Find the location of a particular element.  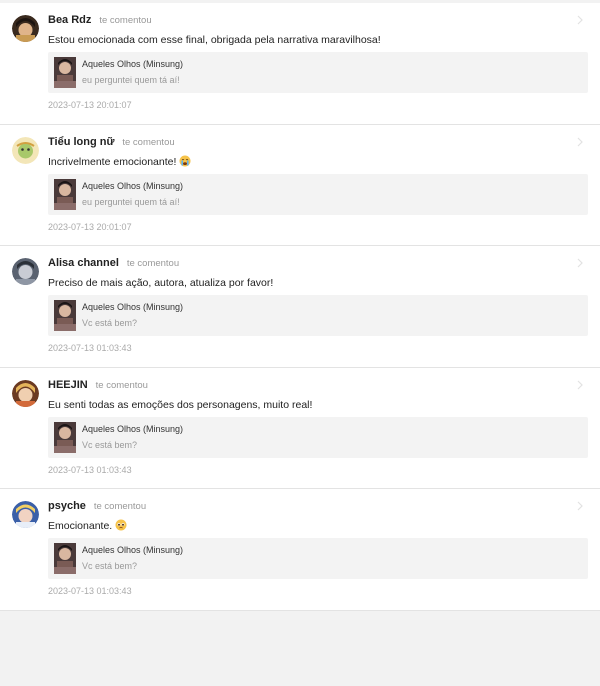

avatar-blue-icon is located at coordinates (25, 514).